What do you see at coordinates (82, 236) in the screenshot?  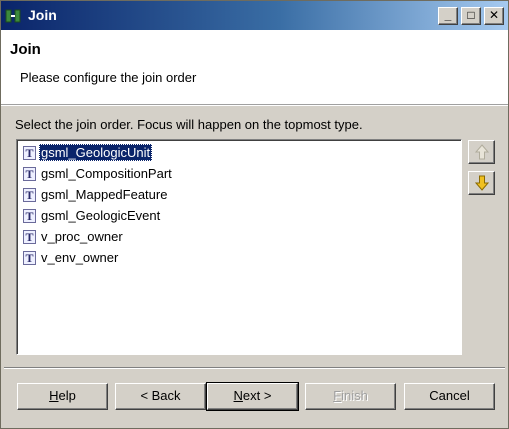 I see `list-item-label: v_proc_owner` at bounding box center [82, 236].